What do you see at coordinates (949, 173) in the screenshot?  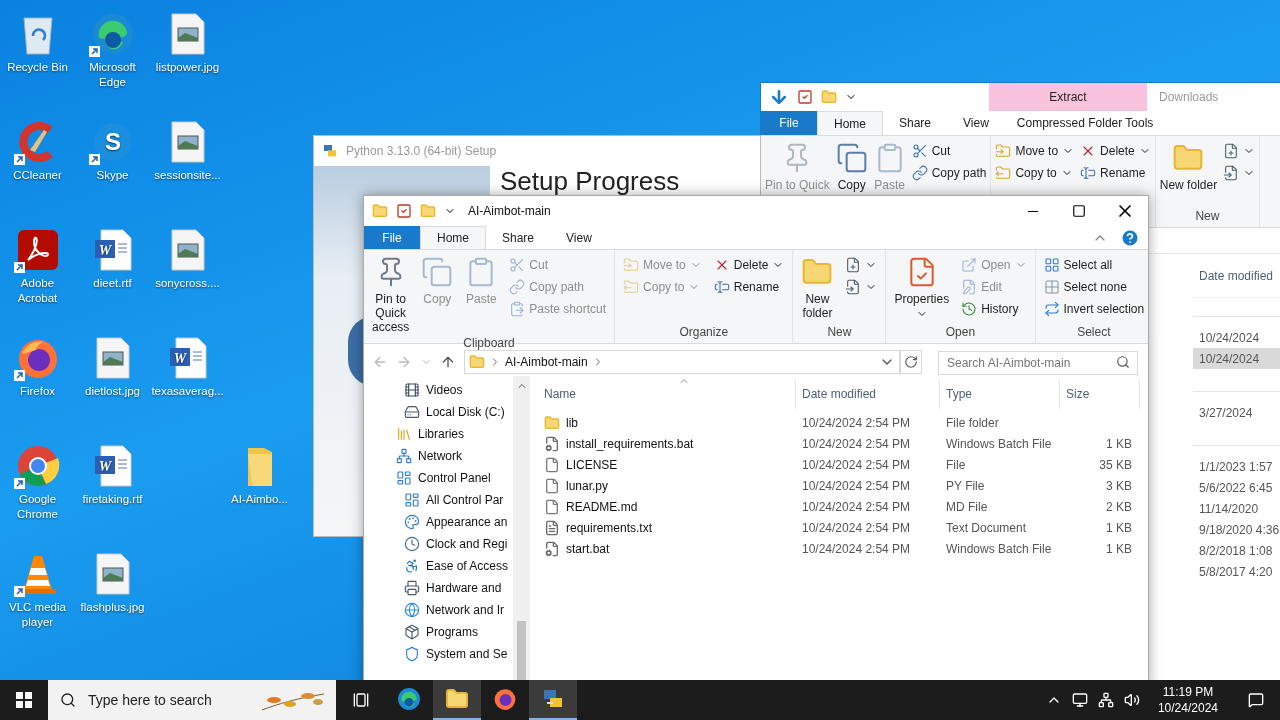 I see `ribbon-button: Copy path` at bounding box center [949, 173].